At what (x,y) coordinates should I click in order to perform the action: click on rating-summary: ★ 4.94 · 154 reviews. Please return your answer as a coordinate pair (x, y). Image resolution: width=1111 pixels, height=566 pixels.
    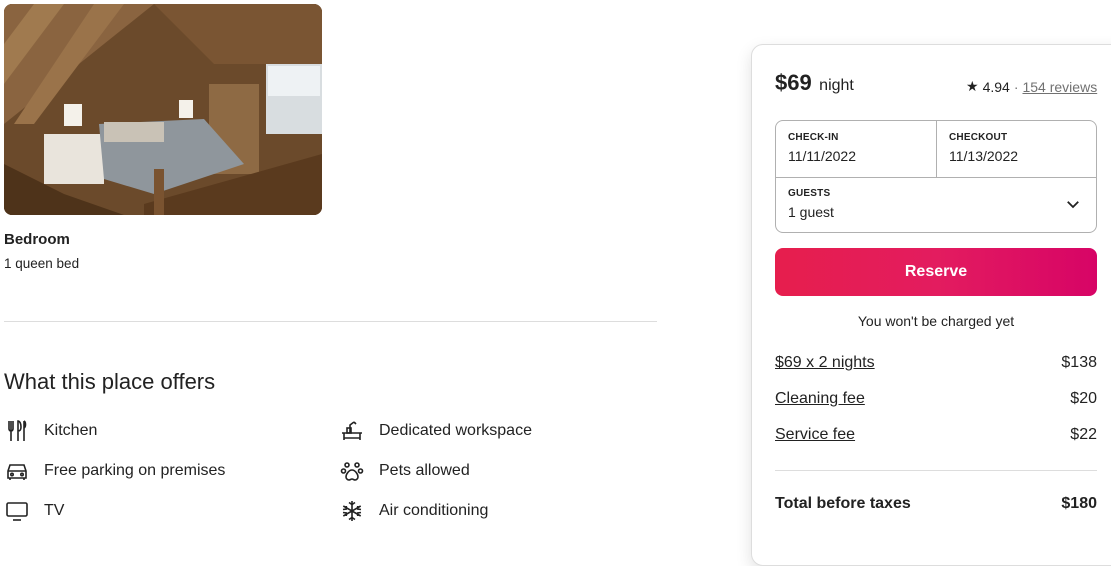
    Looking at the image, I should click on (1031, 86).